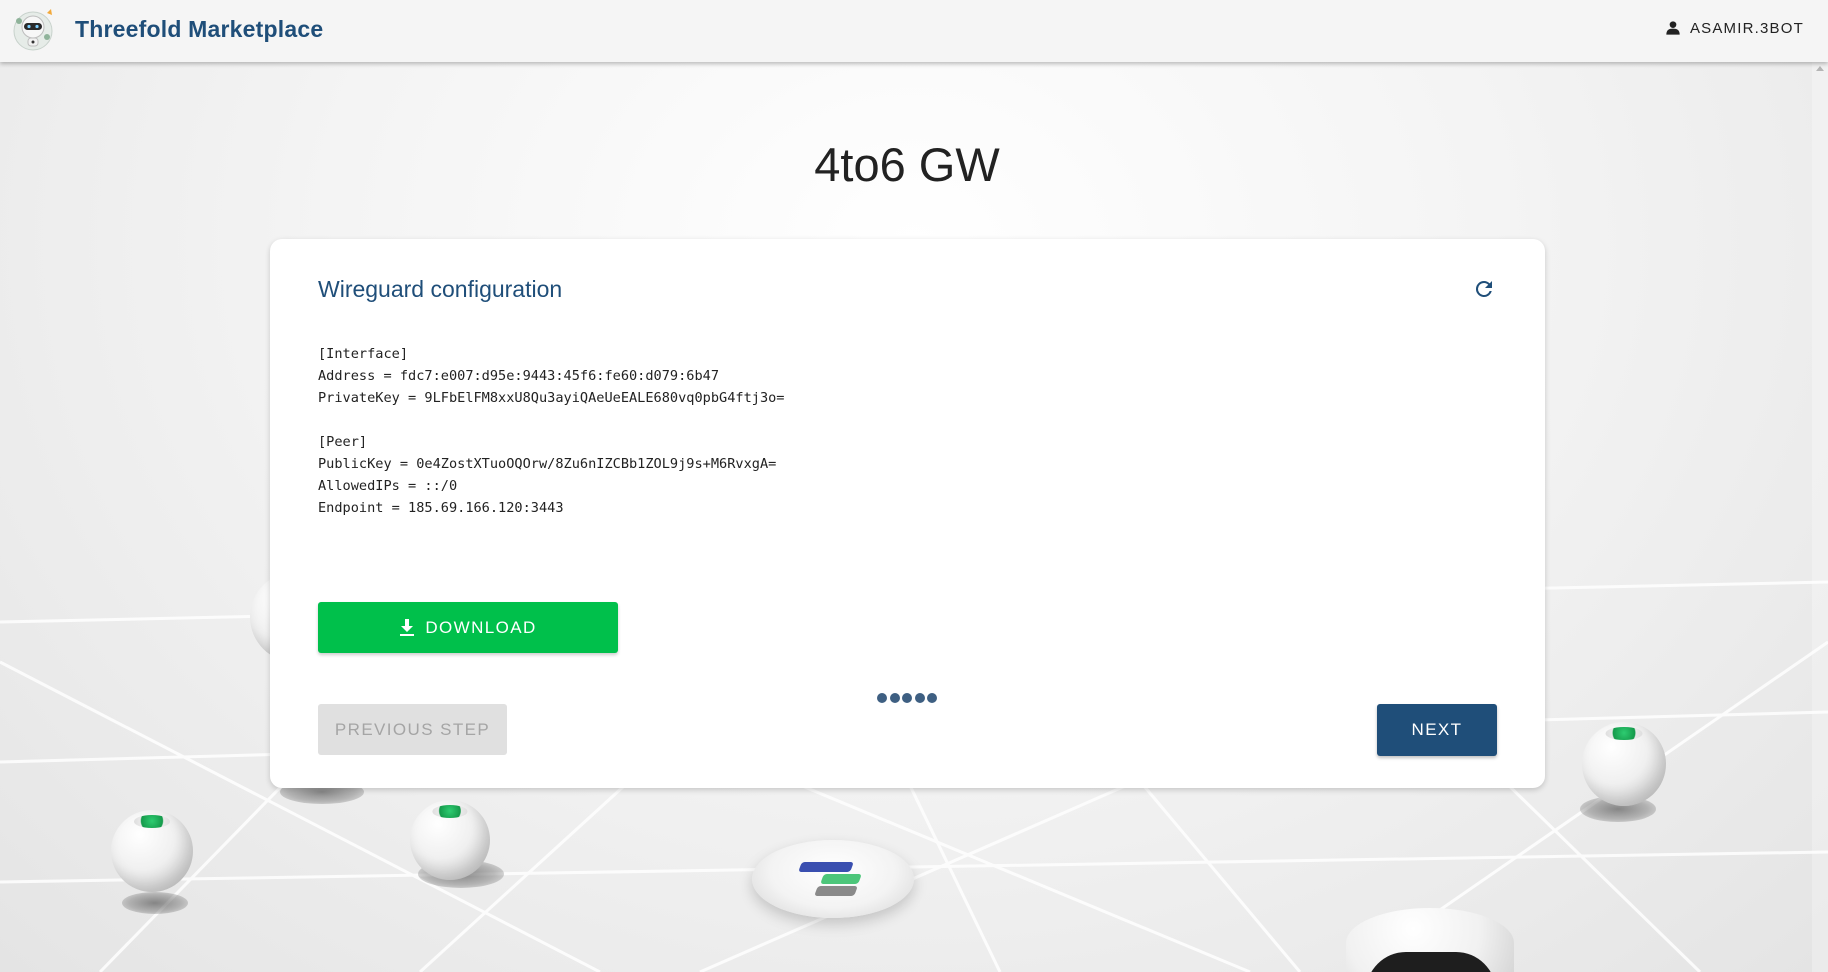 The width and height of the screenshot is (1828, 972). What do you see at coordinates (441, 508) in the screenshot?
I see `config-line: Endpoint = 185.69.166.120:3443` at bounding box center [441, 508].